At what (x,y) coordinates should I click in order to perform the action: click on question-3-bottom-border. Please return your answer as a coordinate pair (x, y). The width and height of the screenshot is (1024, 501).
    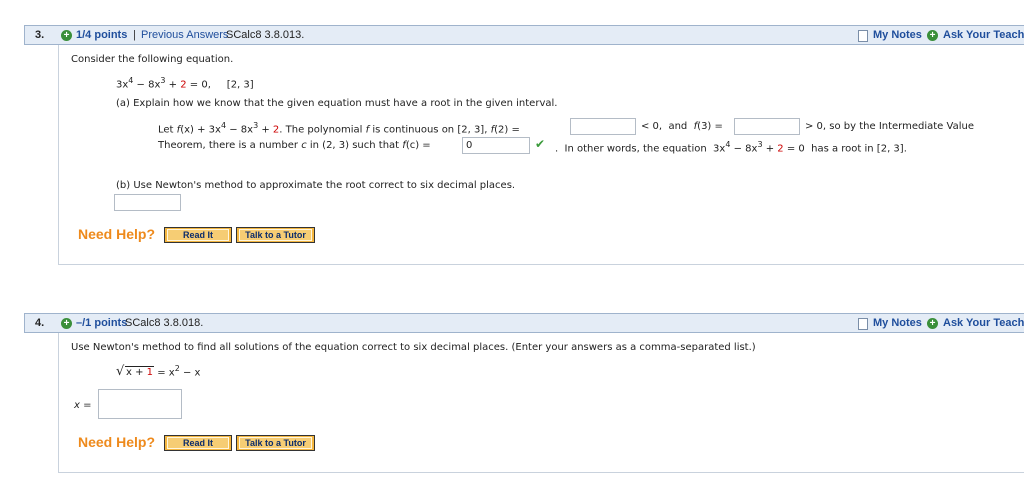
    Looking at the image, I should click on (541, 264).